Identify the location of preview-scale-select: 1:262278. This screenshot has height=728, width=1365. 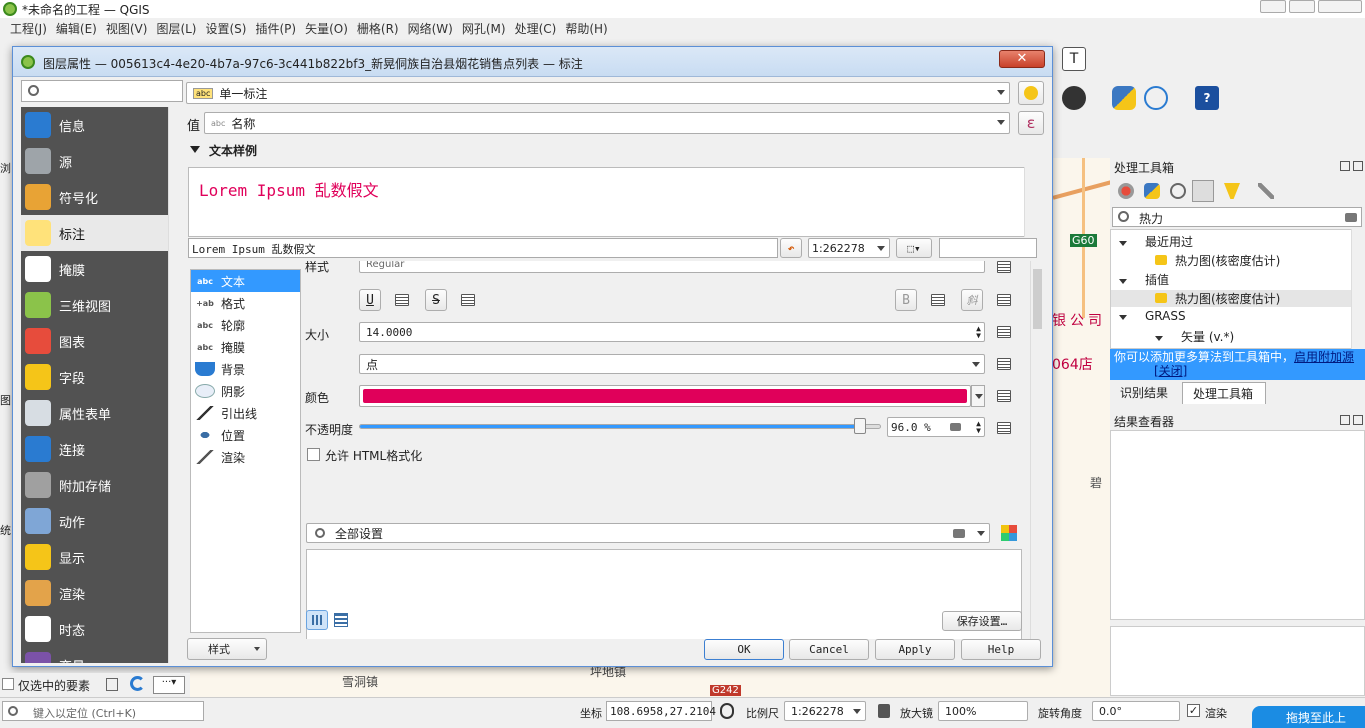
(849, 248).